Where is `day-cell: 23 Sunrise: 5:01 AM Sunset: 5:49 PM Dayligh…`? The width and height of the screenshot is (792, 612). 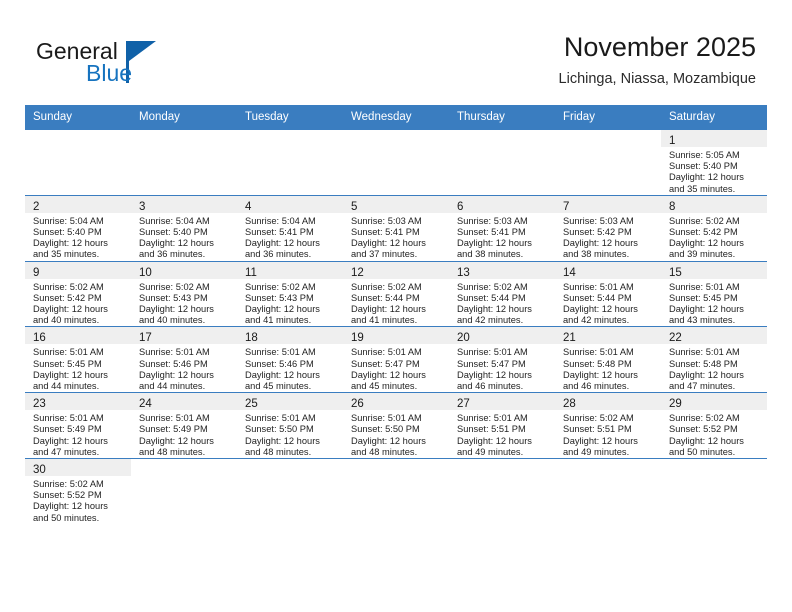 day-cell: 23 Sunrise: 5:01 AM Sunset: 5:49 PM Dayligh… is located at coordinates (78, 425).